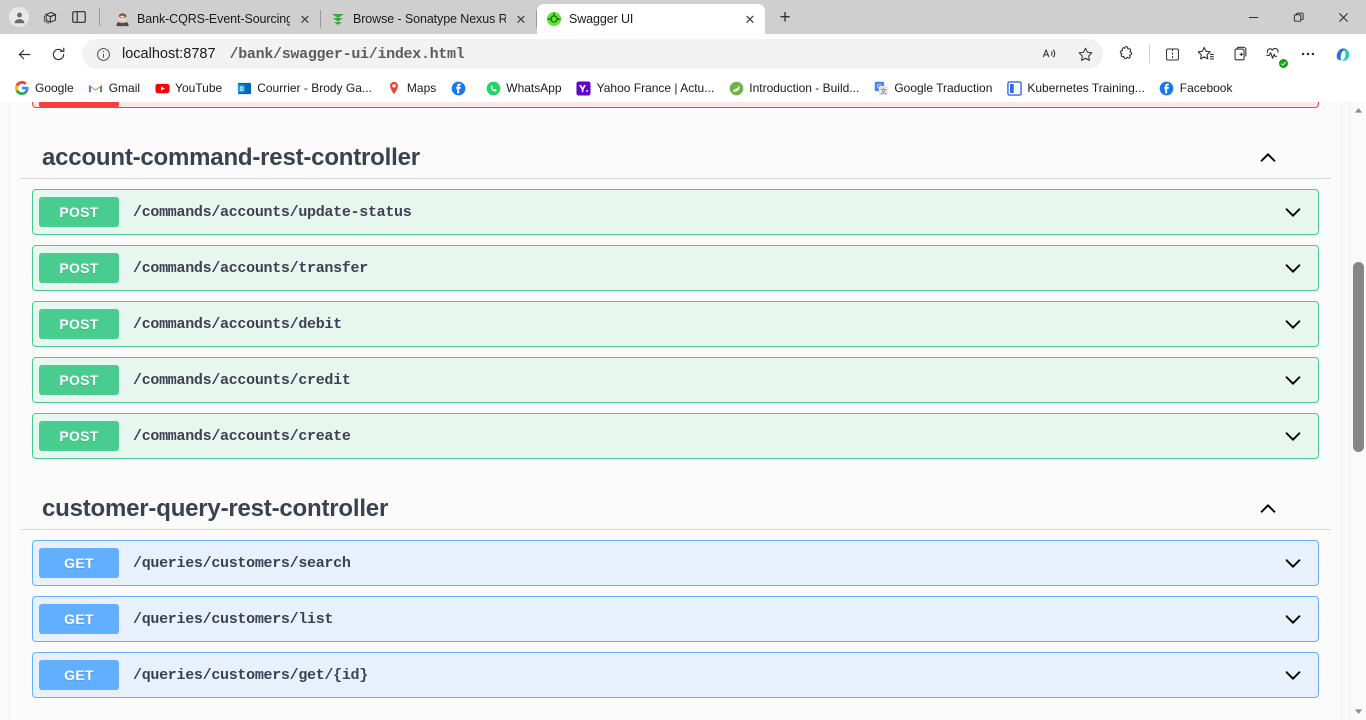 This screenshot has width=1366, height=720. Describe the element at coordinates (103, 54) in the screenshot. I see `info-circle-icon` at that location.